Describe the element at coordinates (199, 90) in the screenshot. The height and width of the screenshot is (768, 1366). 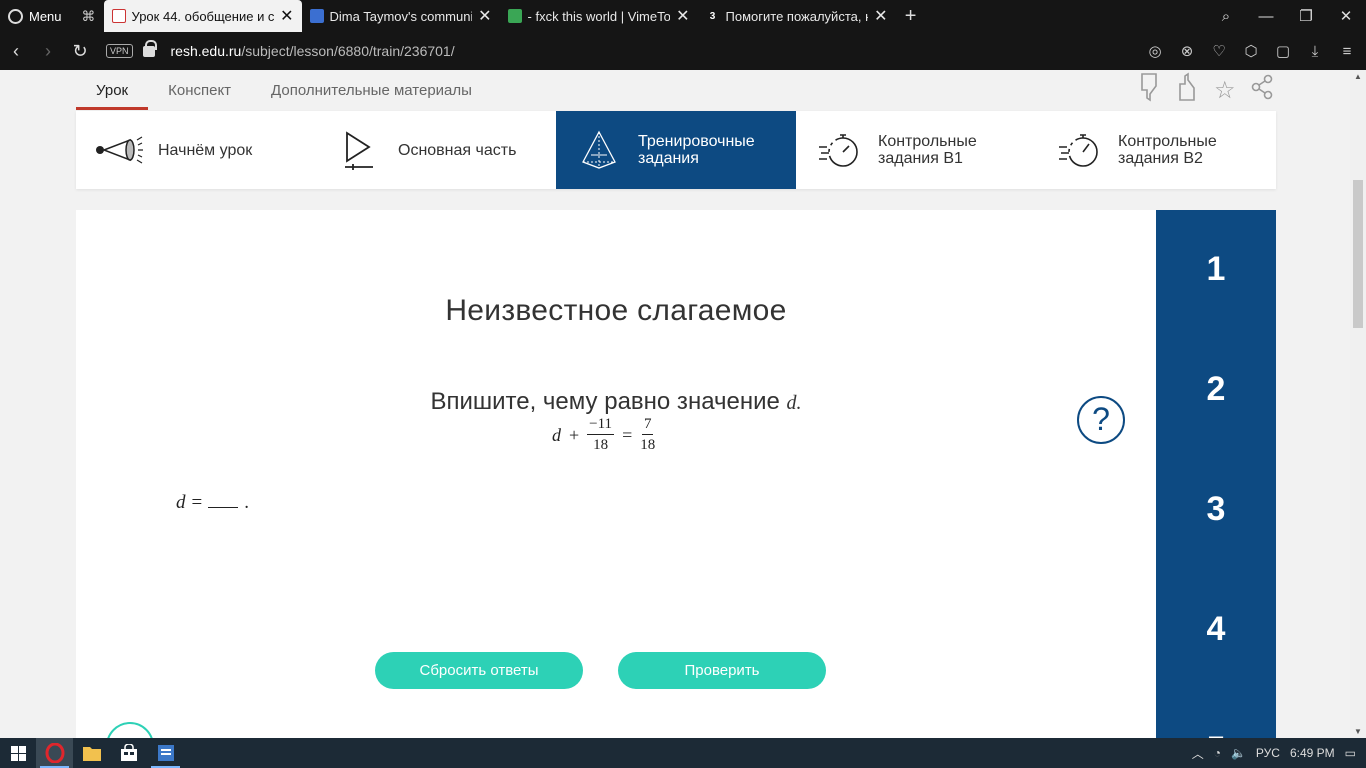
I see `tab-summary: Конспект` at that location.